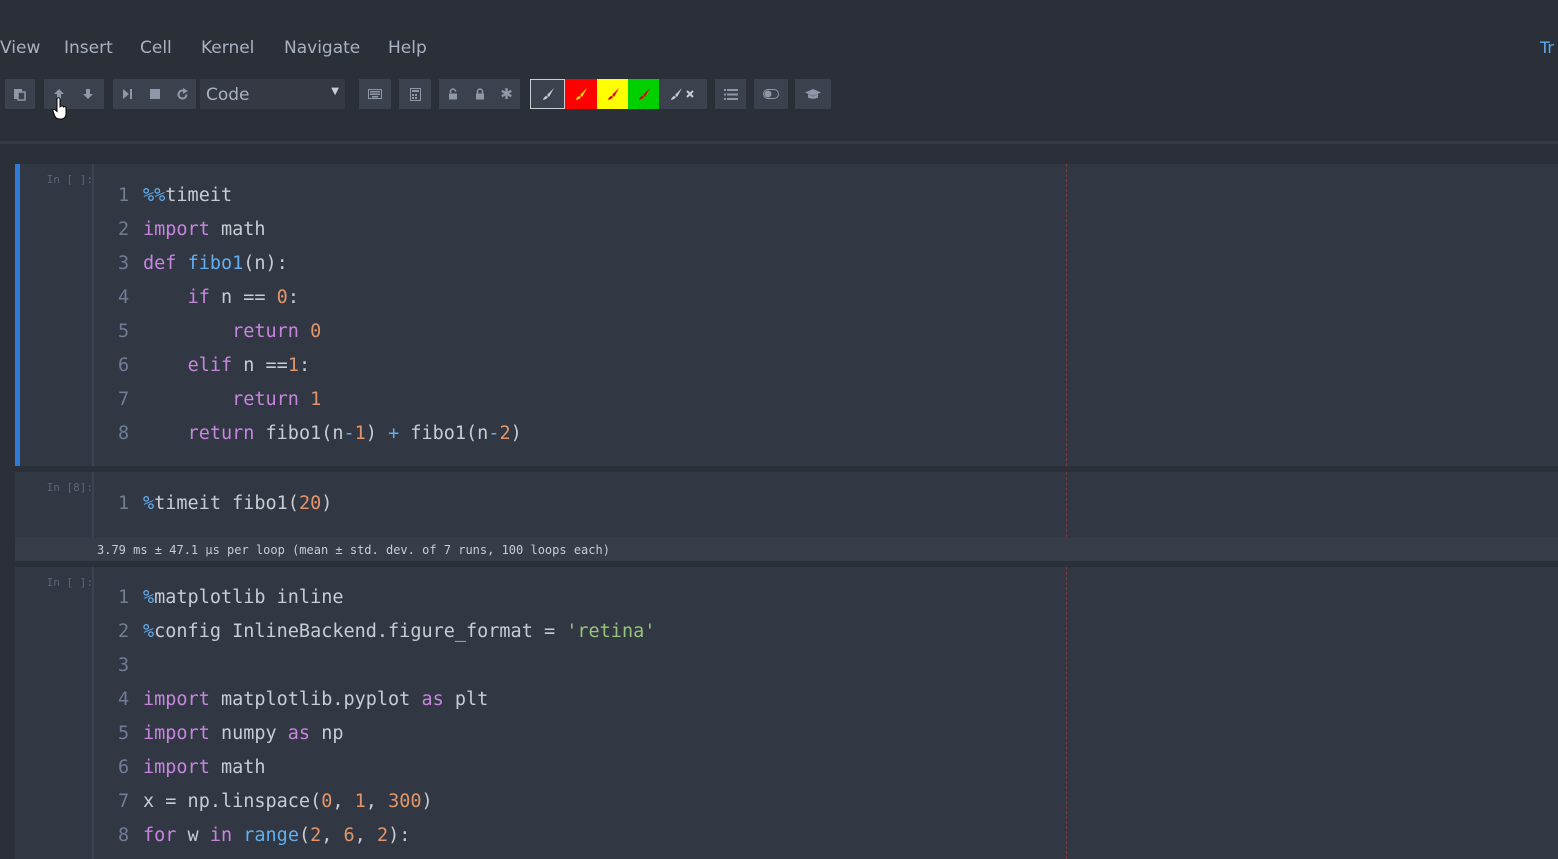 The height and width of the screenshot is (859, 1558). What do you see at coordinates (215, 263) in the screenshot?
I see `code-text: def fibo1(n):` at bounding box center [215, 263].